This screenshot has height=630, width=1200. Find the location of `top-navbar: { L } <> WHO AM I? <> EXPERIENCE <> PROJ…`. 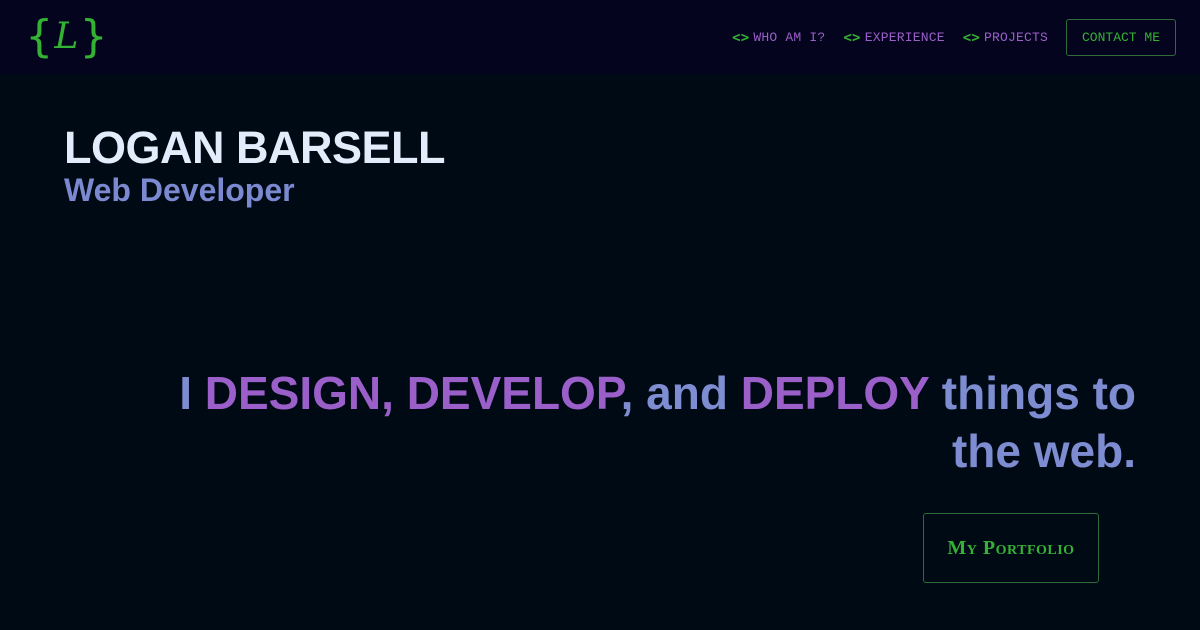

top-navbar: { L } <> WHO AM I? <> EXPERIENCE <> PROJ… is located at coordinates (600, 37).